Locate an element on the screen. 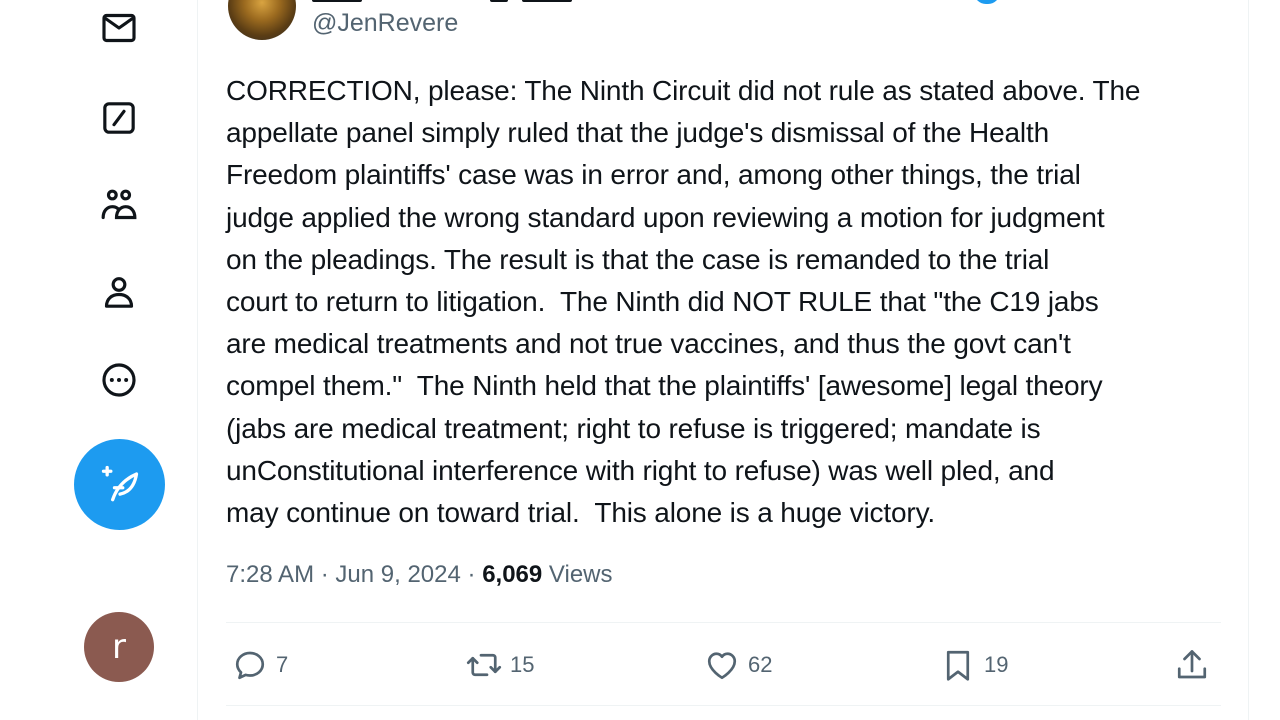 This screenshot has height=720, width=1280. bookmark-count: 19 is located at coordinates (996, 664).